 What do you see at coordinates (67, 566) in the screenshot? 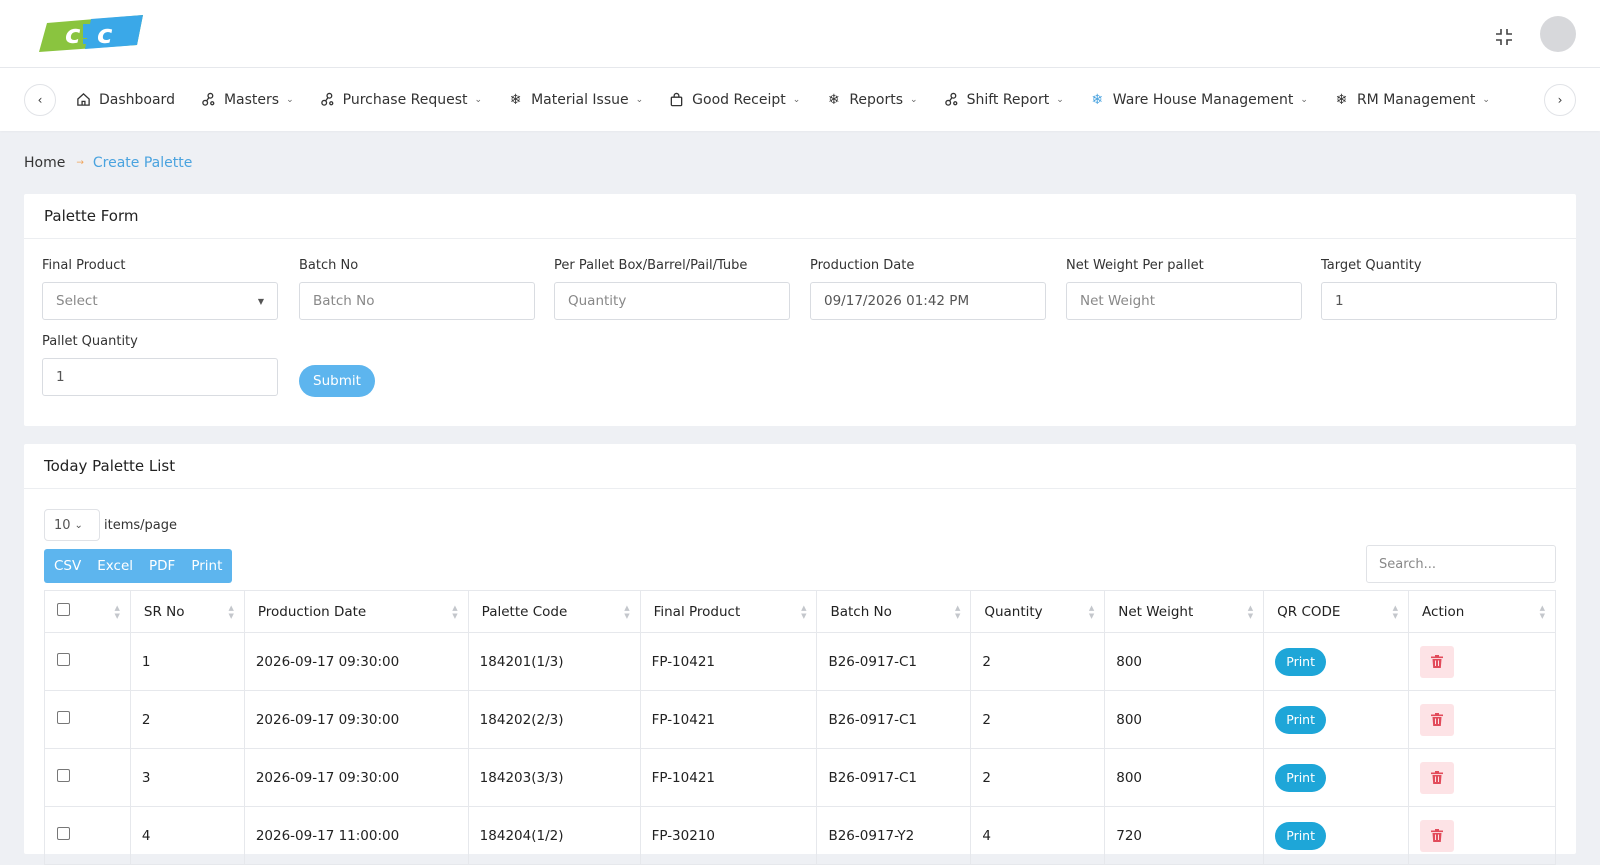
I see `export-csv-button: CSV` at bounding box center [67, 566].